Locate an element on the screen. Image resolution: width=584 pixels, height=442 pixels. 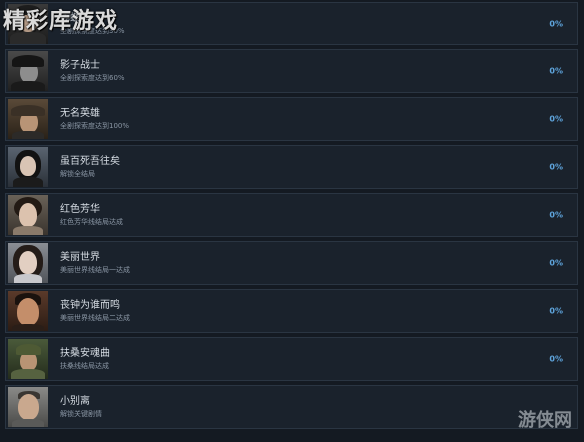
achievement-row: 虽百死吾往矣 解锁全结局 0% is located at coordinates (291, 167).